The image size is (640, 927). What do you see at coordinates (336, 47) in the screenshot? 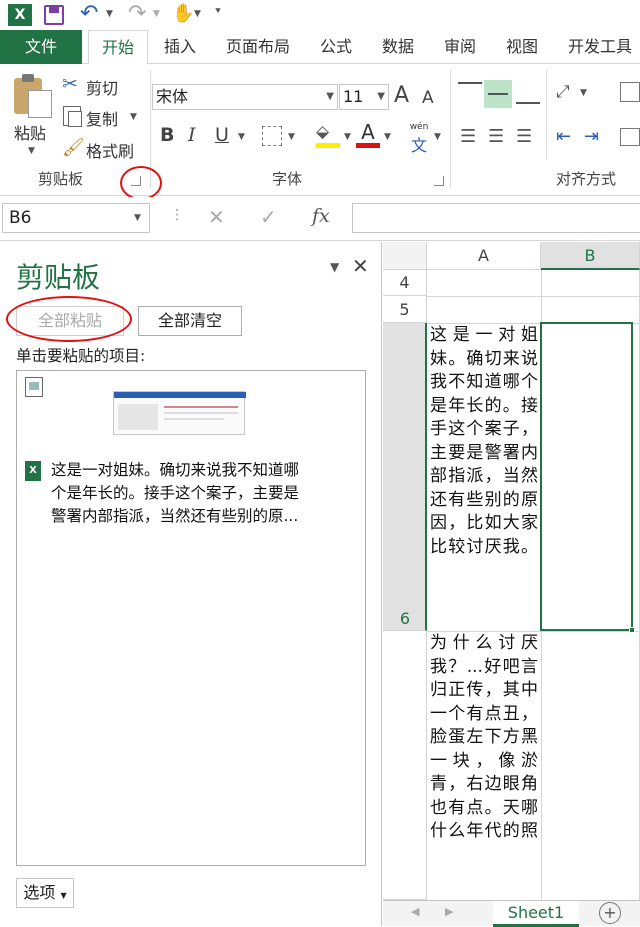
I see `tab-formulas: 公式` at bounding box center [336, 47].